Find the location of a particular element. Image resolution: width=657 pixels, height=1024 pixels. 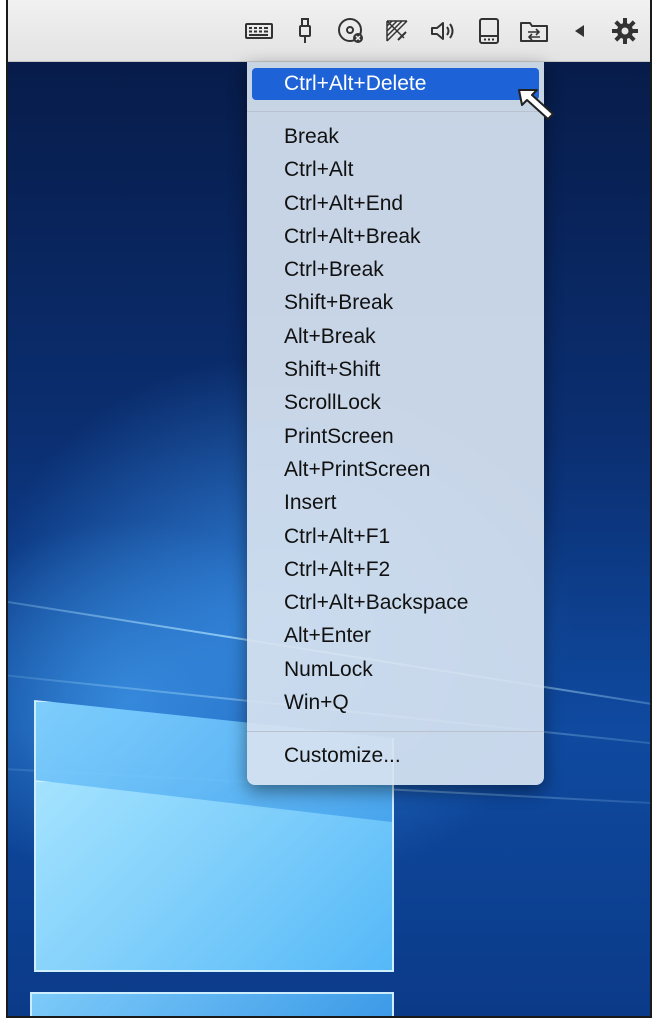

menu-item-ctrl-alt-backspace: Ctrl+Alt+Backspace is located at coordinates (395, 602).